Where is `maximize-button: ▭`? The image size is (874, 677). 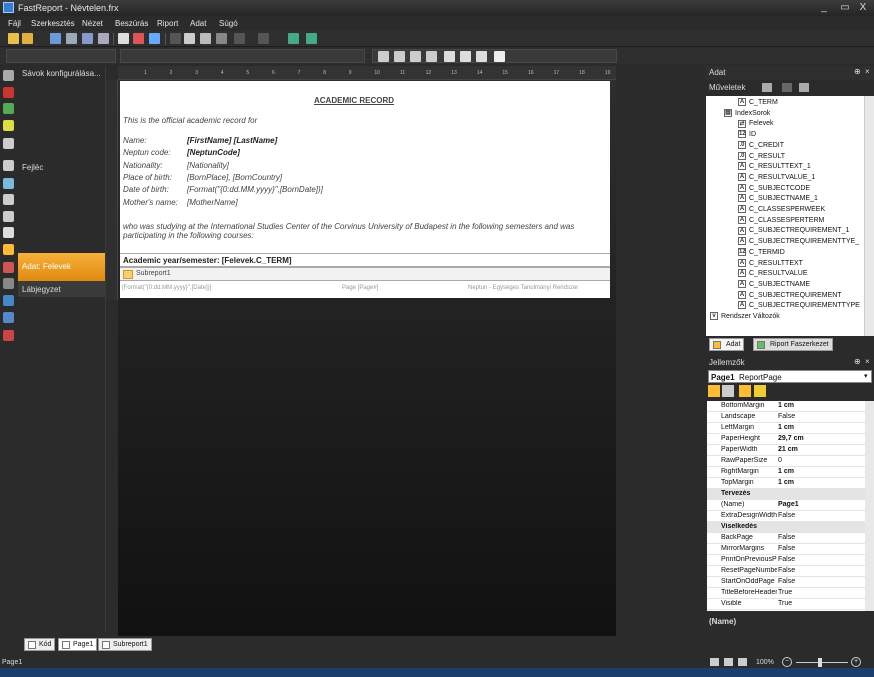
maximize-button: ▭ is located at coordinates (845, 8).